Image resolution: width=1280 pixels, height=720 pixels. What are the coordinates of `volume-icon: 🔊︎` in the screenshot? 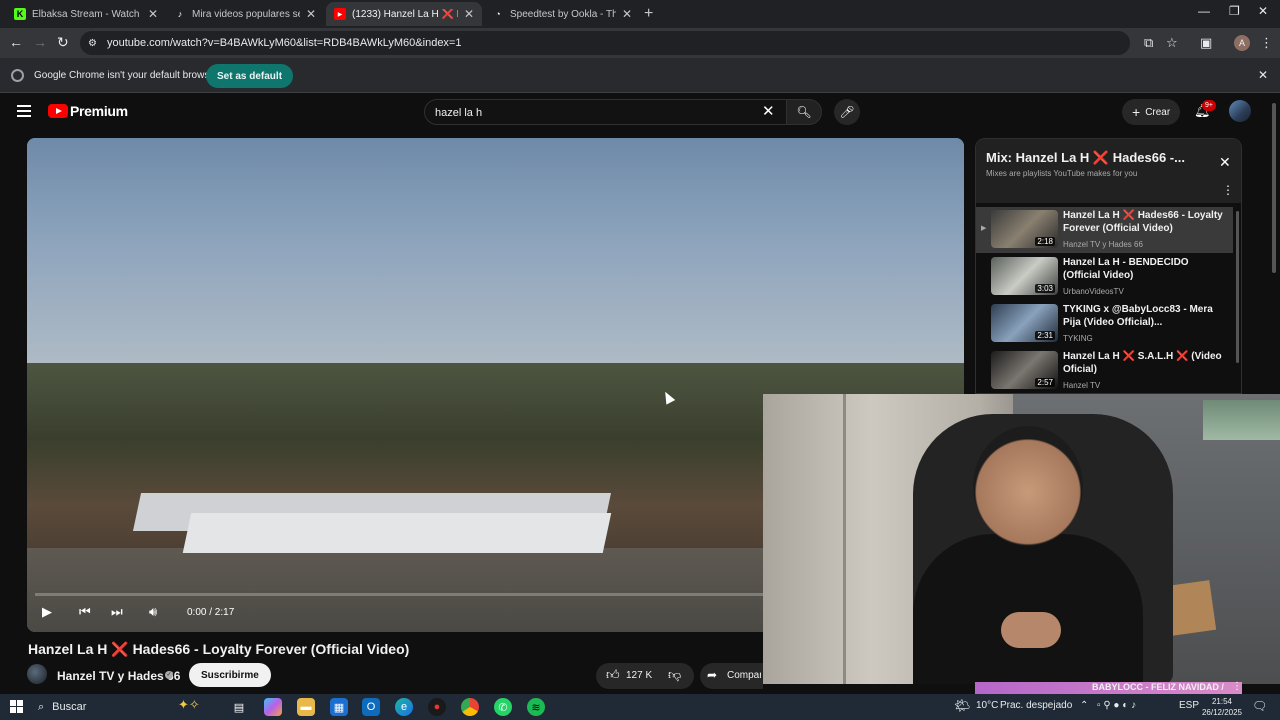 It's located at (153, 612).